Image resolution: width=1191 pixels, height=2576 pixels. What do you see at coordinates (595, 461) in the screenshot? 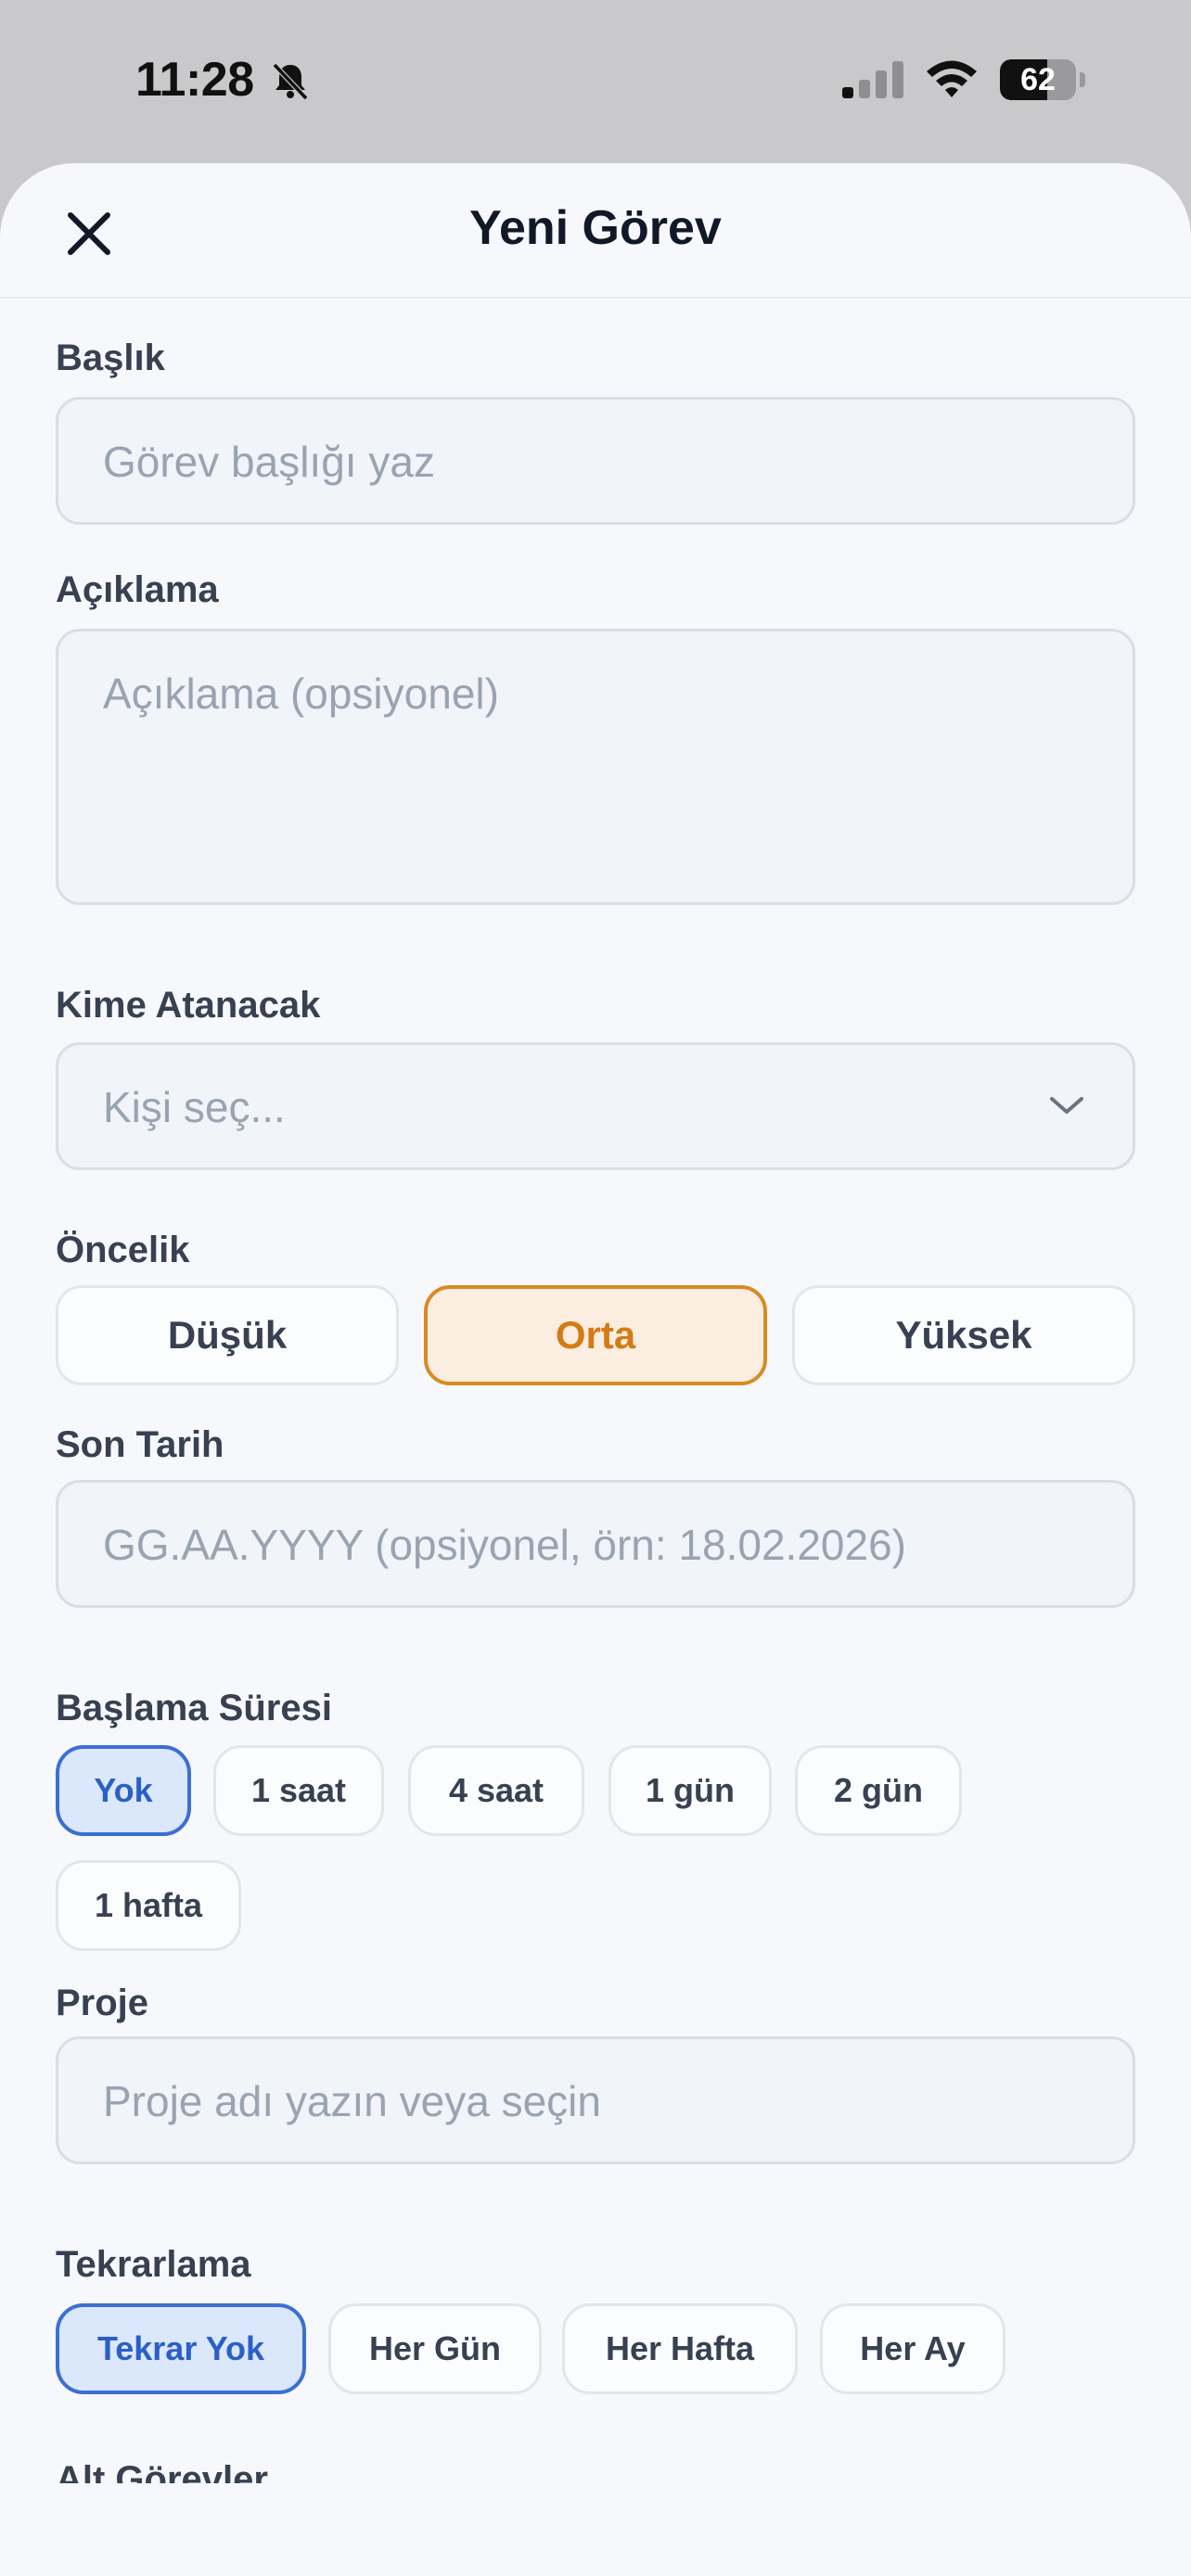
I see `title-input: Görev başlığı yaz` at bounding box center [595, 461].